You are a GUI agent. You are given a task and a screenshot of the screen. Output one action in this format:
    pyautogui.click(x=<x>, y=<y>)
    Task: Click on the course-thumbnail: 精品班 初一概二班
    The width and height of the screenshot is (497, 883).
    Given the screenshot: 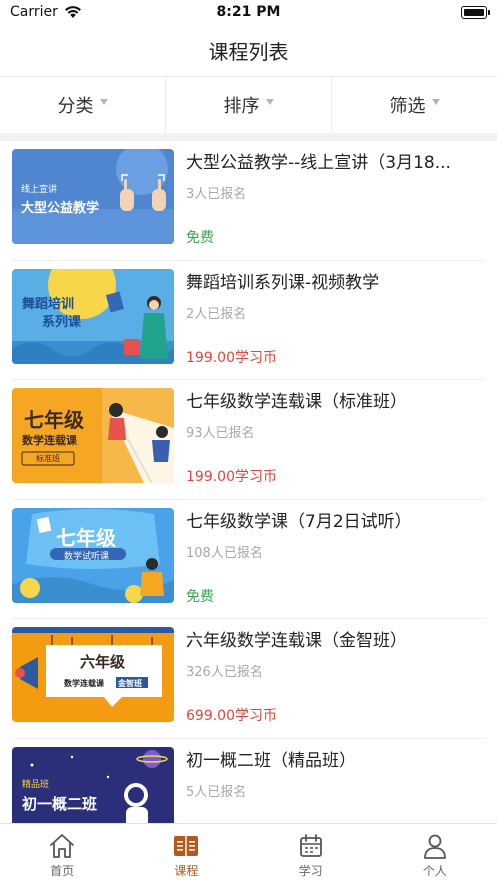 What is the action you would take?
    pyautogui.click(x=93, y=784)
    